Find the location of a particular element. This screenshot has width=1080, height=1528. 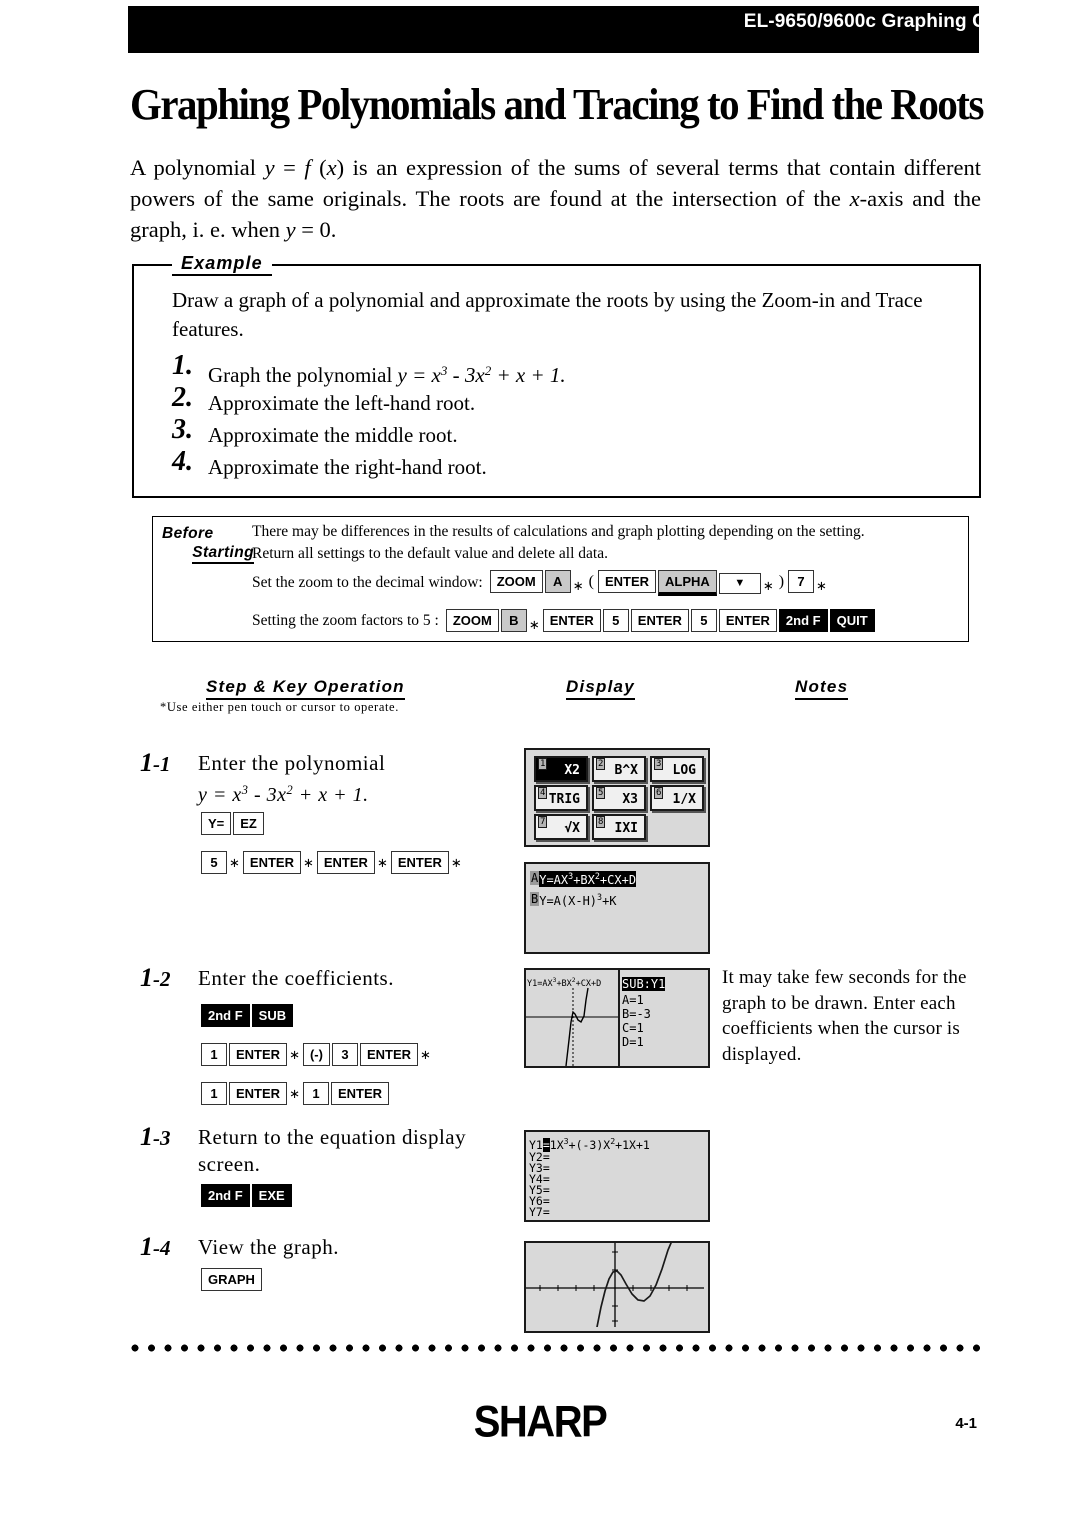

key-exe-button: EXE is located at coordinates (271, 1195).